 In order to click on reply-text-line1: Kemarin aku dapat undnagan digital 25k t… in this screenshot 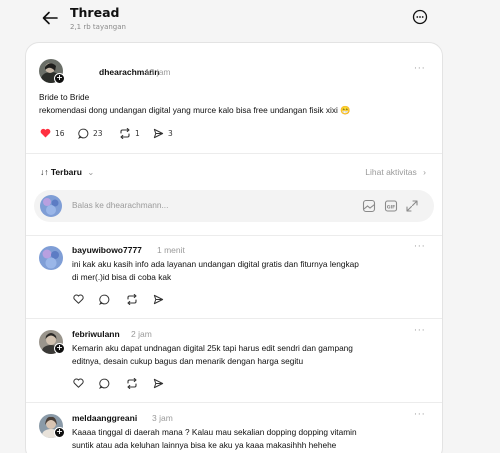, I will do `click(212, 348)`.